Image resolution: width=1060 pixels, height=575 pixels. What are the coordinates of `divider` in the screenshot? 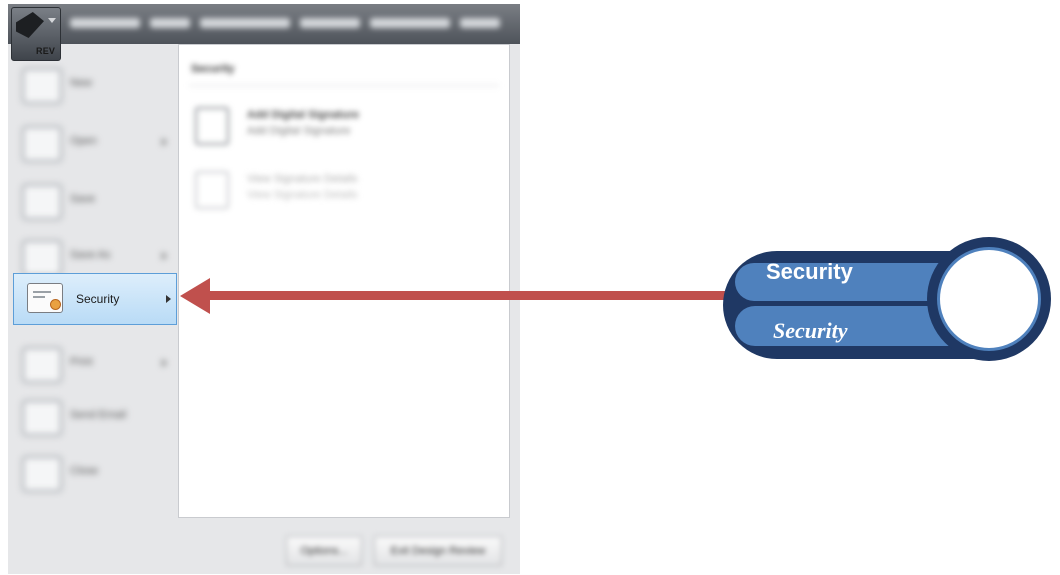 It's located at (344, 85).